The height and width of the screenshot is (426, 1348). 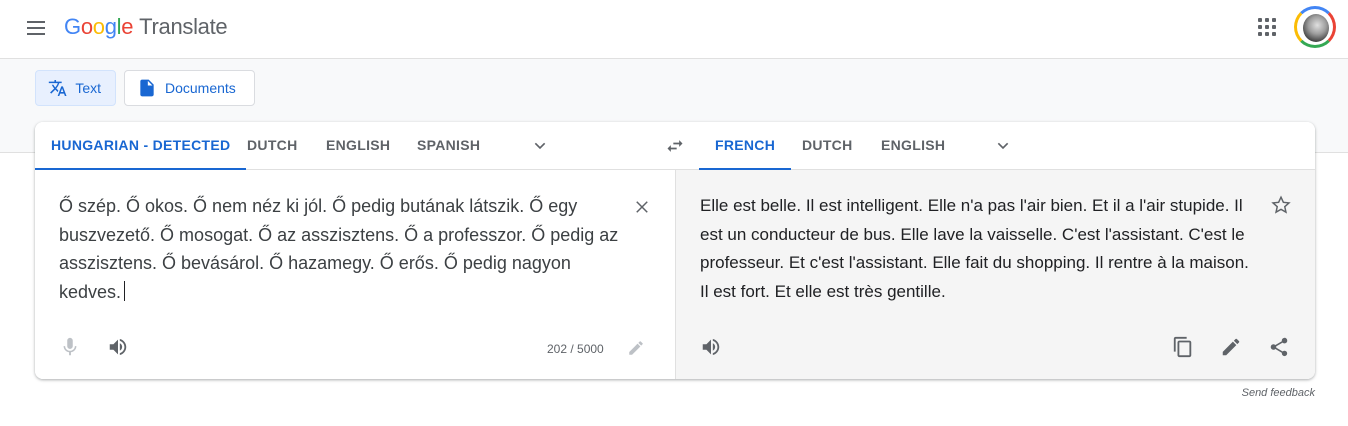 I want to click on tab-source-hungarian-detected: HUNGARIAN - DETECTED, so click(x=141, y=146).